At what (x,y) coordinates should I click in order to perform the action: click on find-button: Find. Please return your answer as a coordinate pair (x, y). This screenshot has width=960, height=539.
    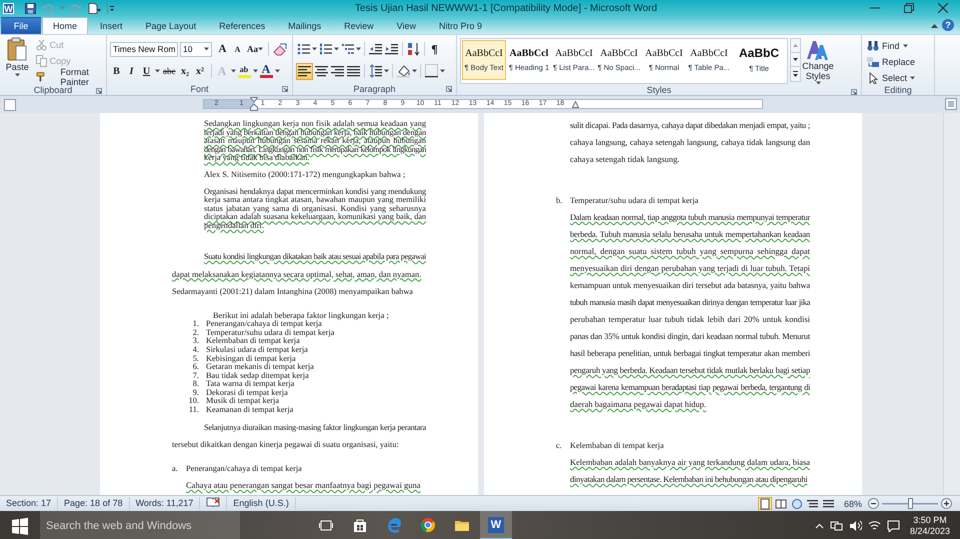
    Looking at the image, I should click on (891, 45).